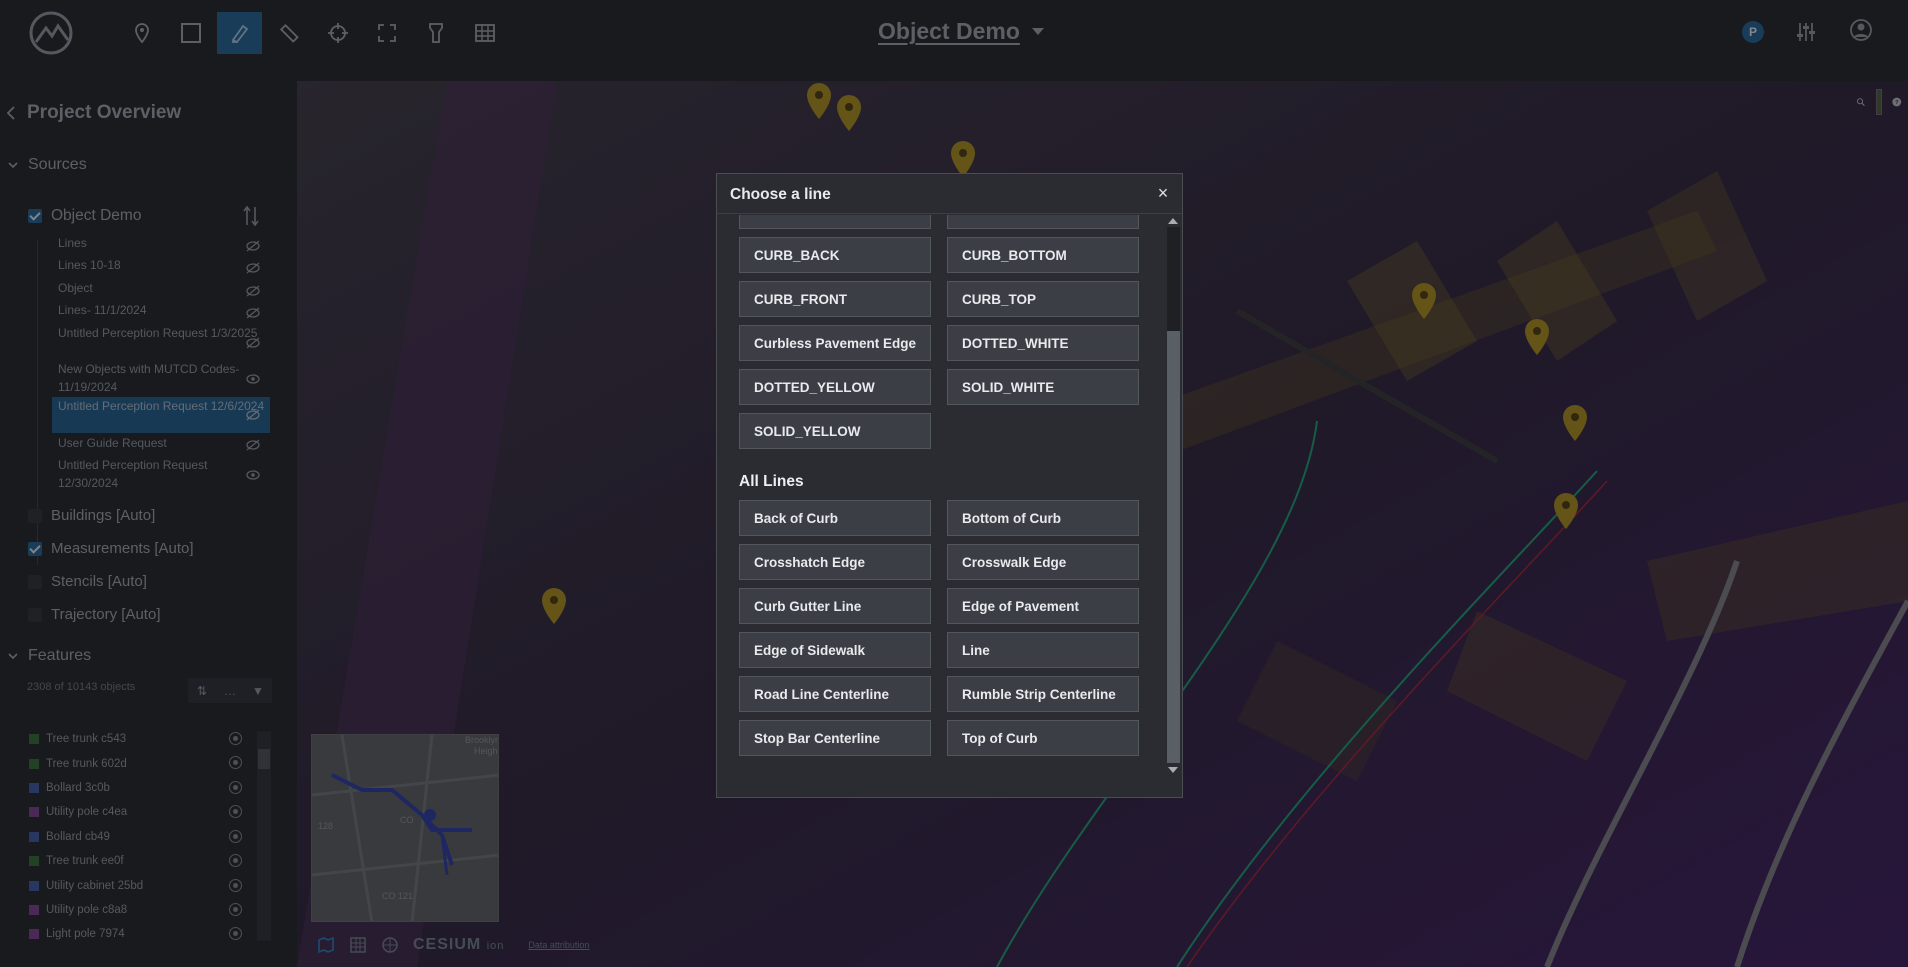  I want to click on dialog-scrollbar, so click(1173, 495).